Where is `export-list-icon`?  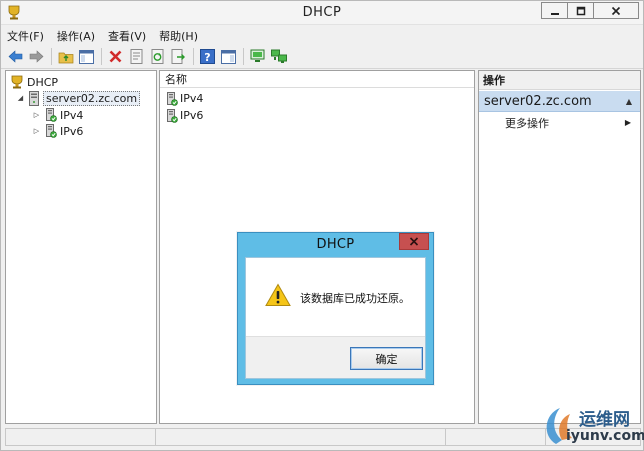
export-list-icon is located at coordinates (178, 56).